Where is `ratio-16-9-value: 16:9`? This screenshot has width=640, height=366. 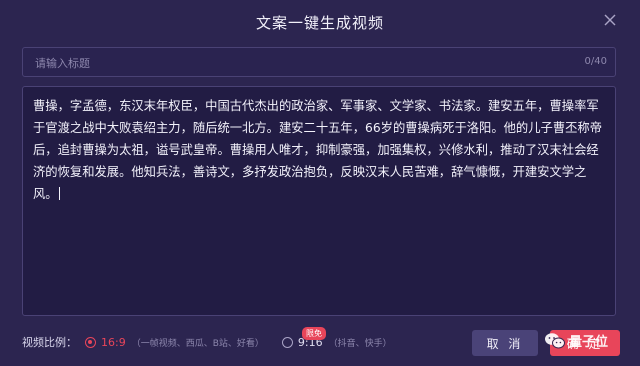
ratio-16-9-value: 16:9 is located at coordinates (113, 342).